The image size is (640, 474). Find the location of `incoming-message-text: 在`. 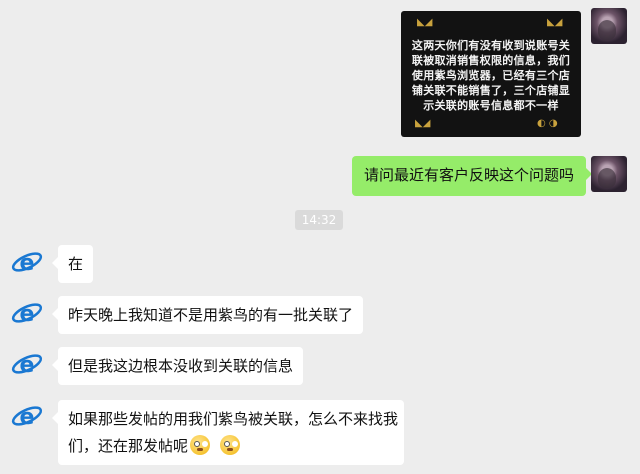

incoming-message-text: 在 is located at coordinates (76, 264).